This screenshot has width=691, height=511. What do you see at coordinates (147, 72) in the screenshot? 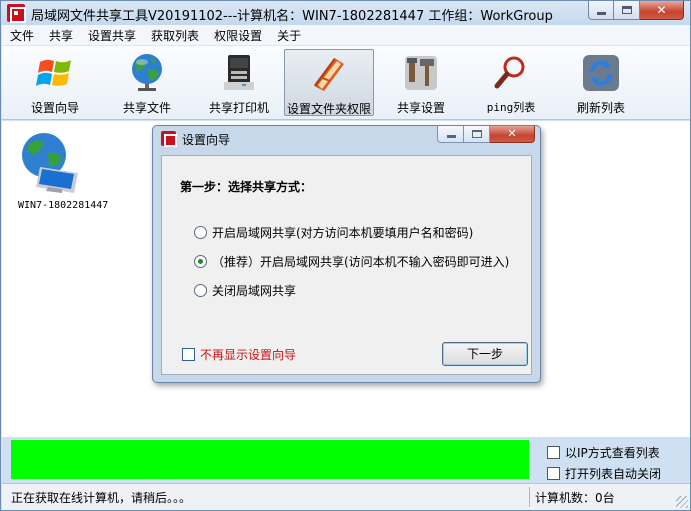
I see `globe-icon` at bounding box center [147, 72].